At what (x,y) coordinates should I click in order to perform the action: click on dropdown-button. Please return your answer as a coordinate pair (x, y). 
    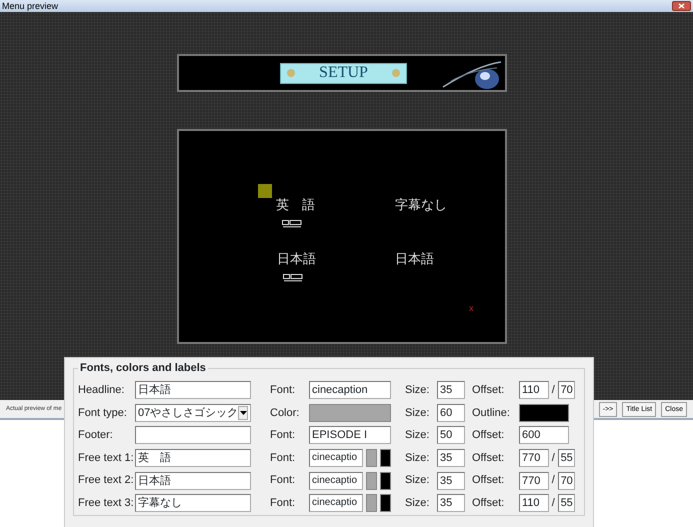
    Looking at the image, I should click on (243, 413).